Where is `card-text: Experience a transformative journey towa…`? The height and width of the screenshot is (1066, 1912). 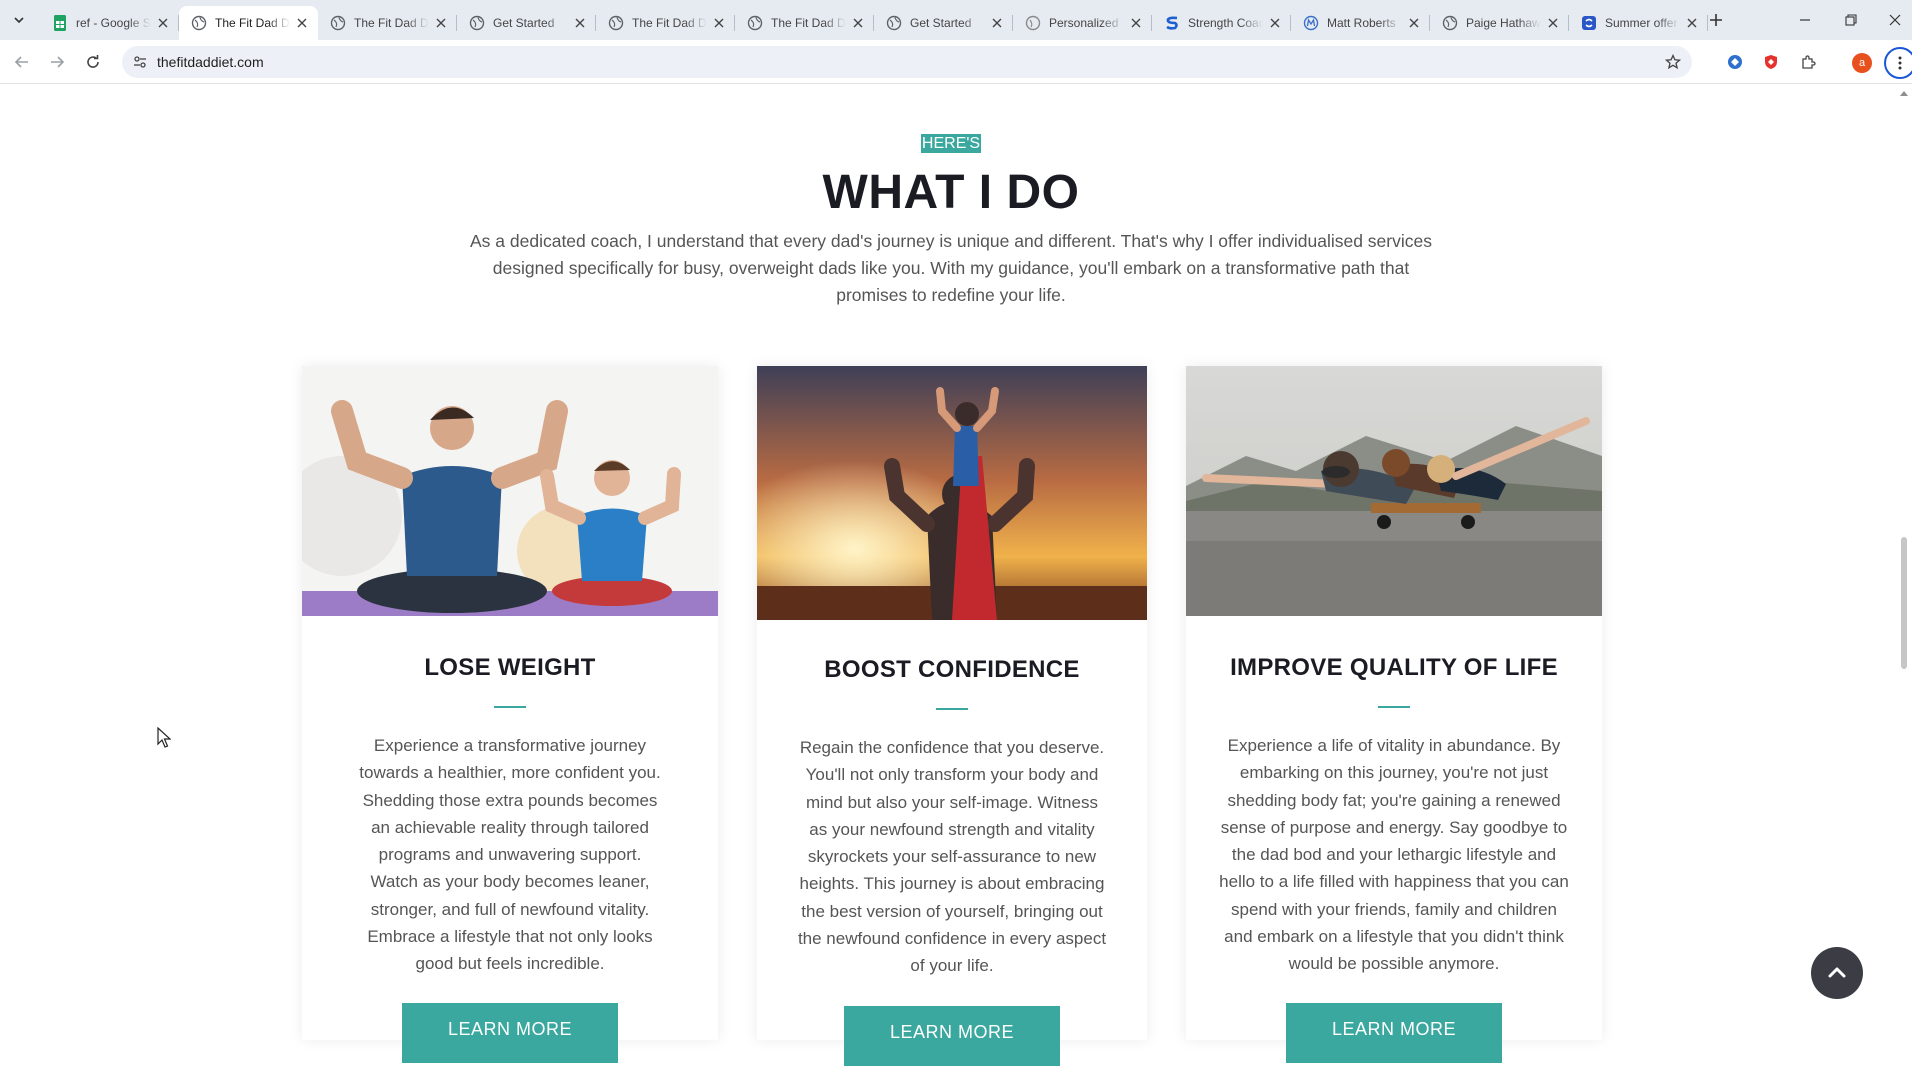 card-text: Experience a transformative journey towa… is located at coordinates (510, 855).